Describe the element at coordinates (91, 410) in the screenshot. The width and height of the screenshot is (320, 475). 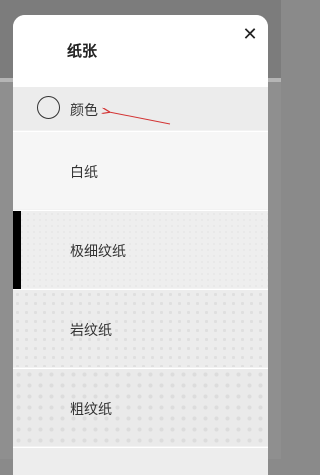
I see `row-coarse-texture-label: 粗纹纸` at that location.